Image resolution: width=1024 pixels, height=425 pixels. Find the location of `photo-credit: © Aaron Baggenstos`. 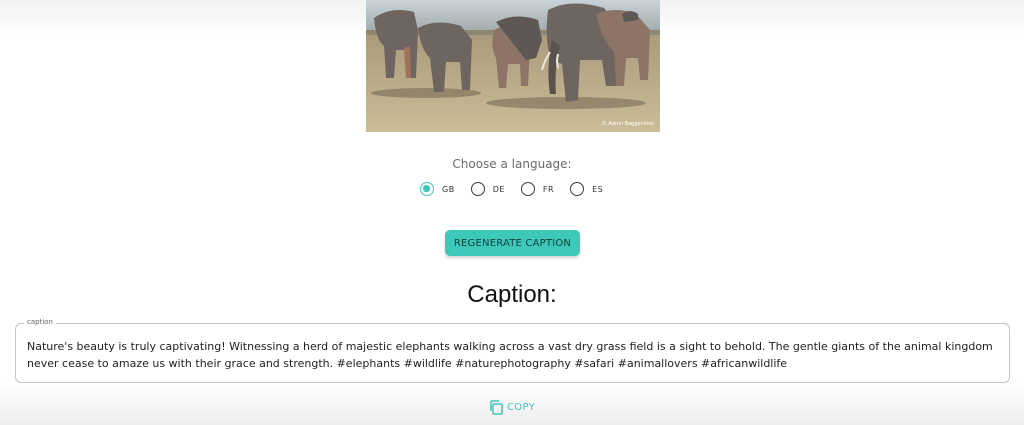

photo-credit: © Aaron Baggenstos is located at coordinates (627, 124).